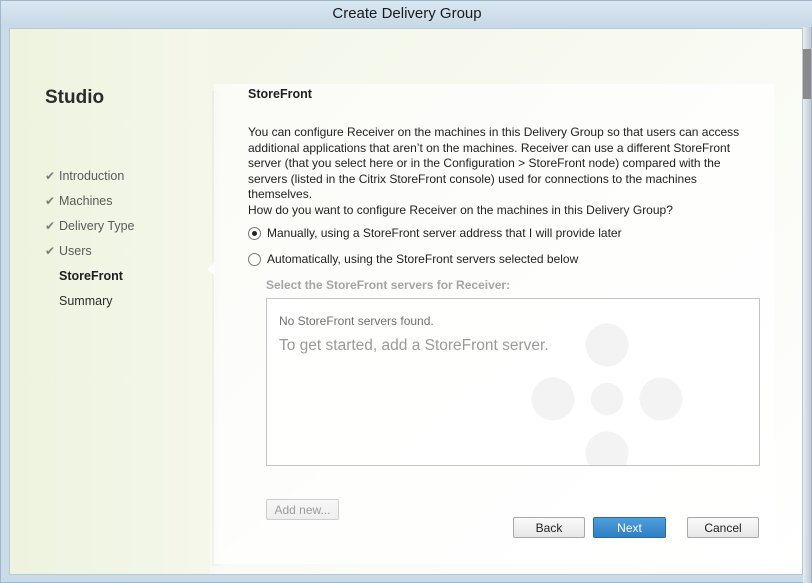  I want to click on step-delivery-type: ✔ Delivery Type, so click(90, 225).